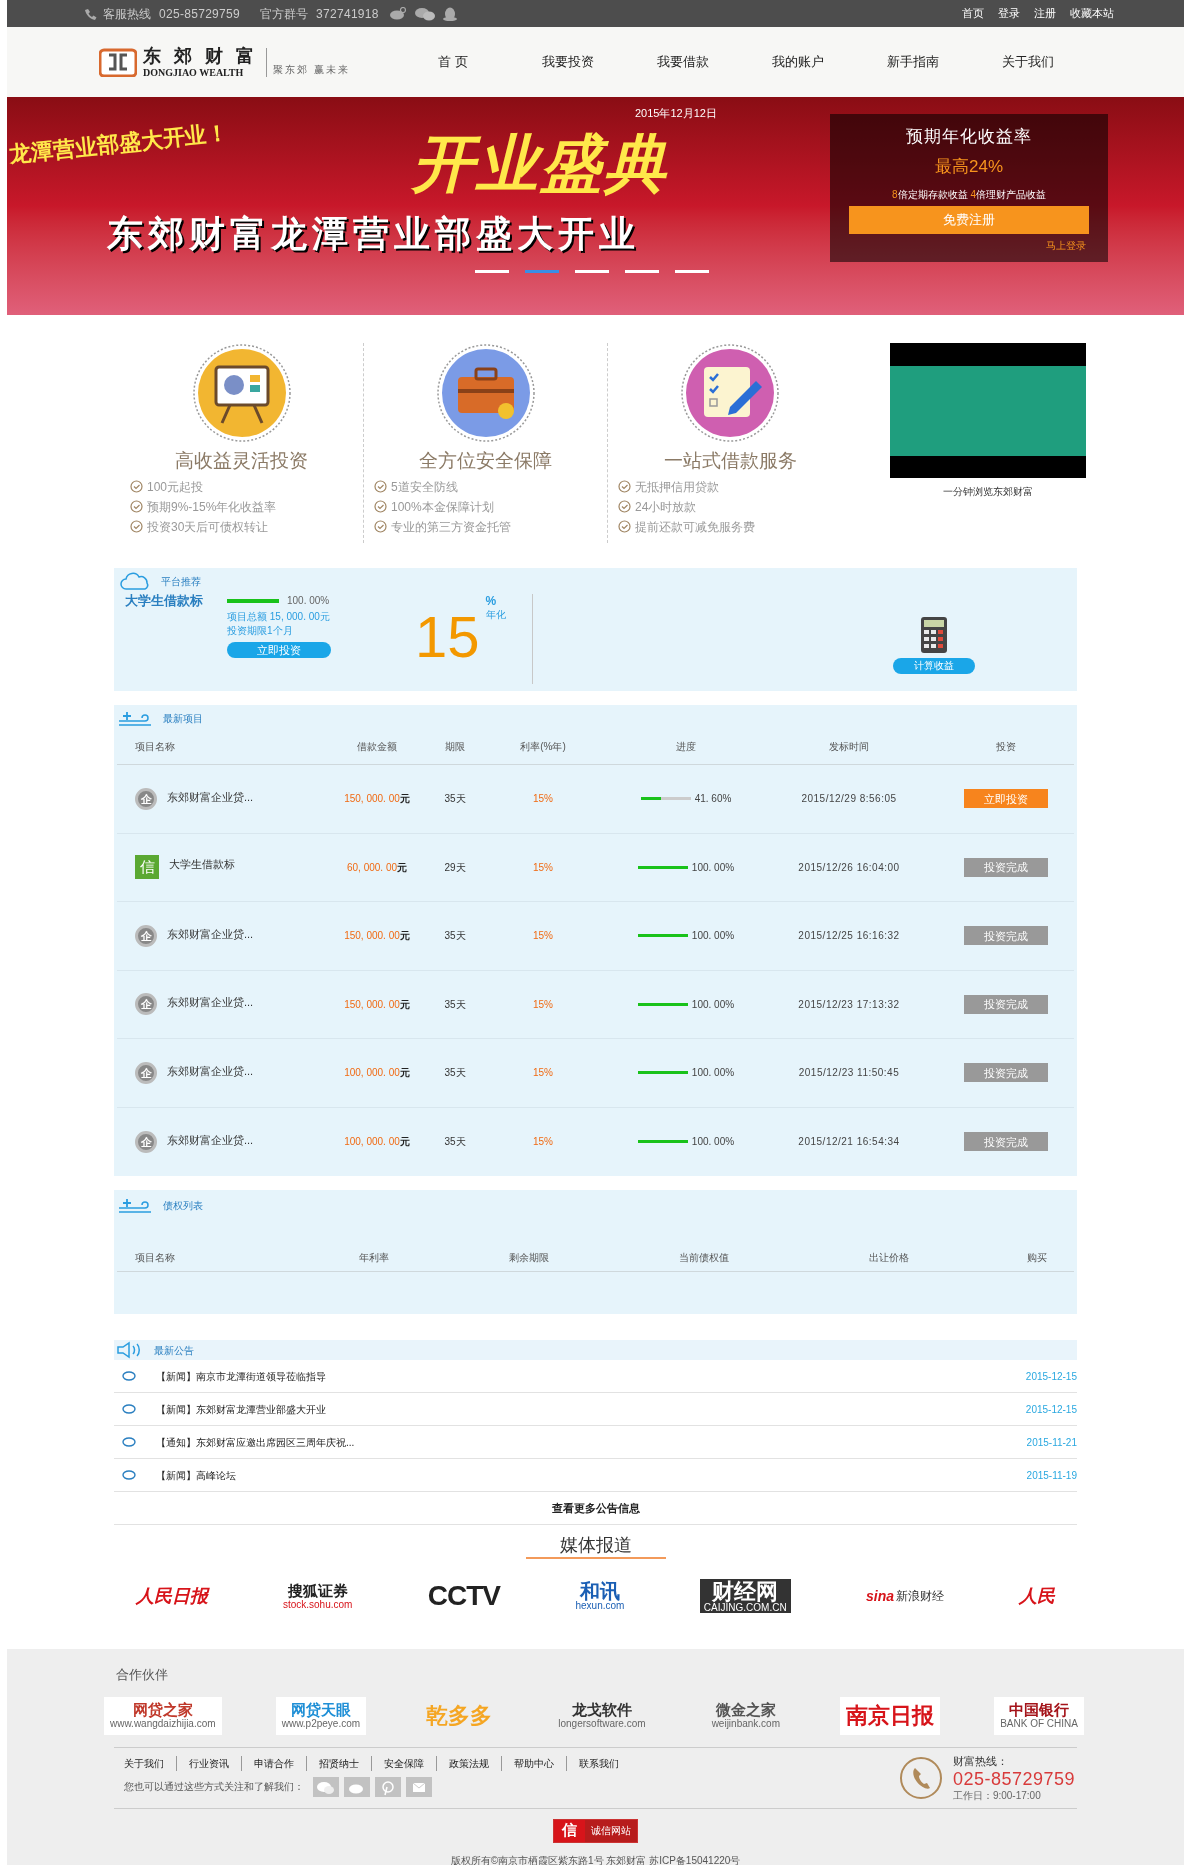 This screenshot has width=1184, height=1865. What do you see at coordinates (485, 393) in the screenshot?
I see `briefcase-icon` at bounding box center [485, 393].